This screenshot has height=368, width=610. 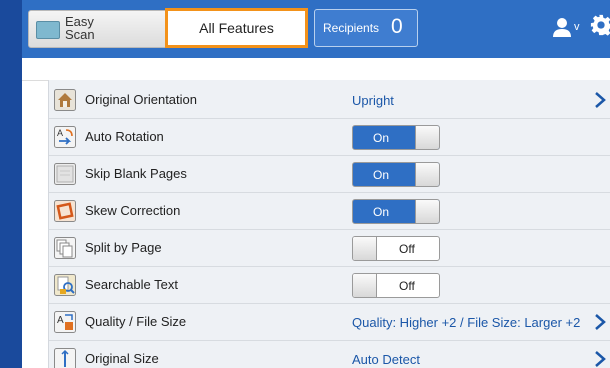 I want to click on split-by-page-toggle: Off, so click(x=396, y=248).